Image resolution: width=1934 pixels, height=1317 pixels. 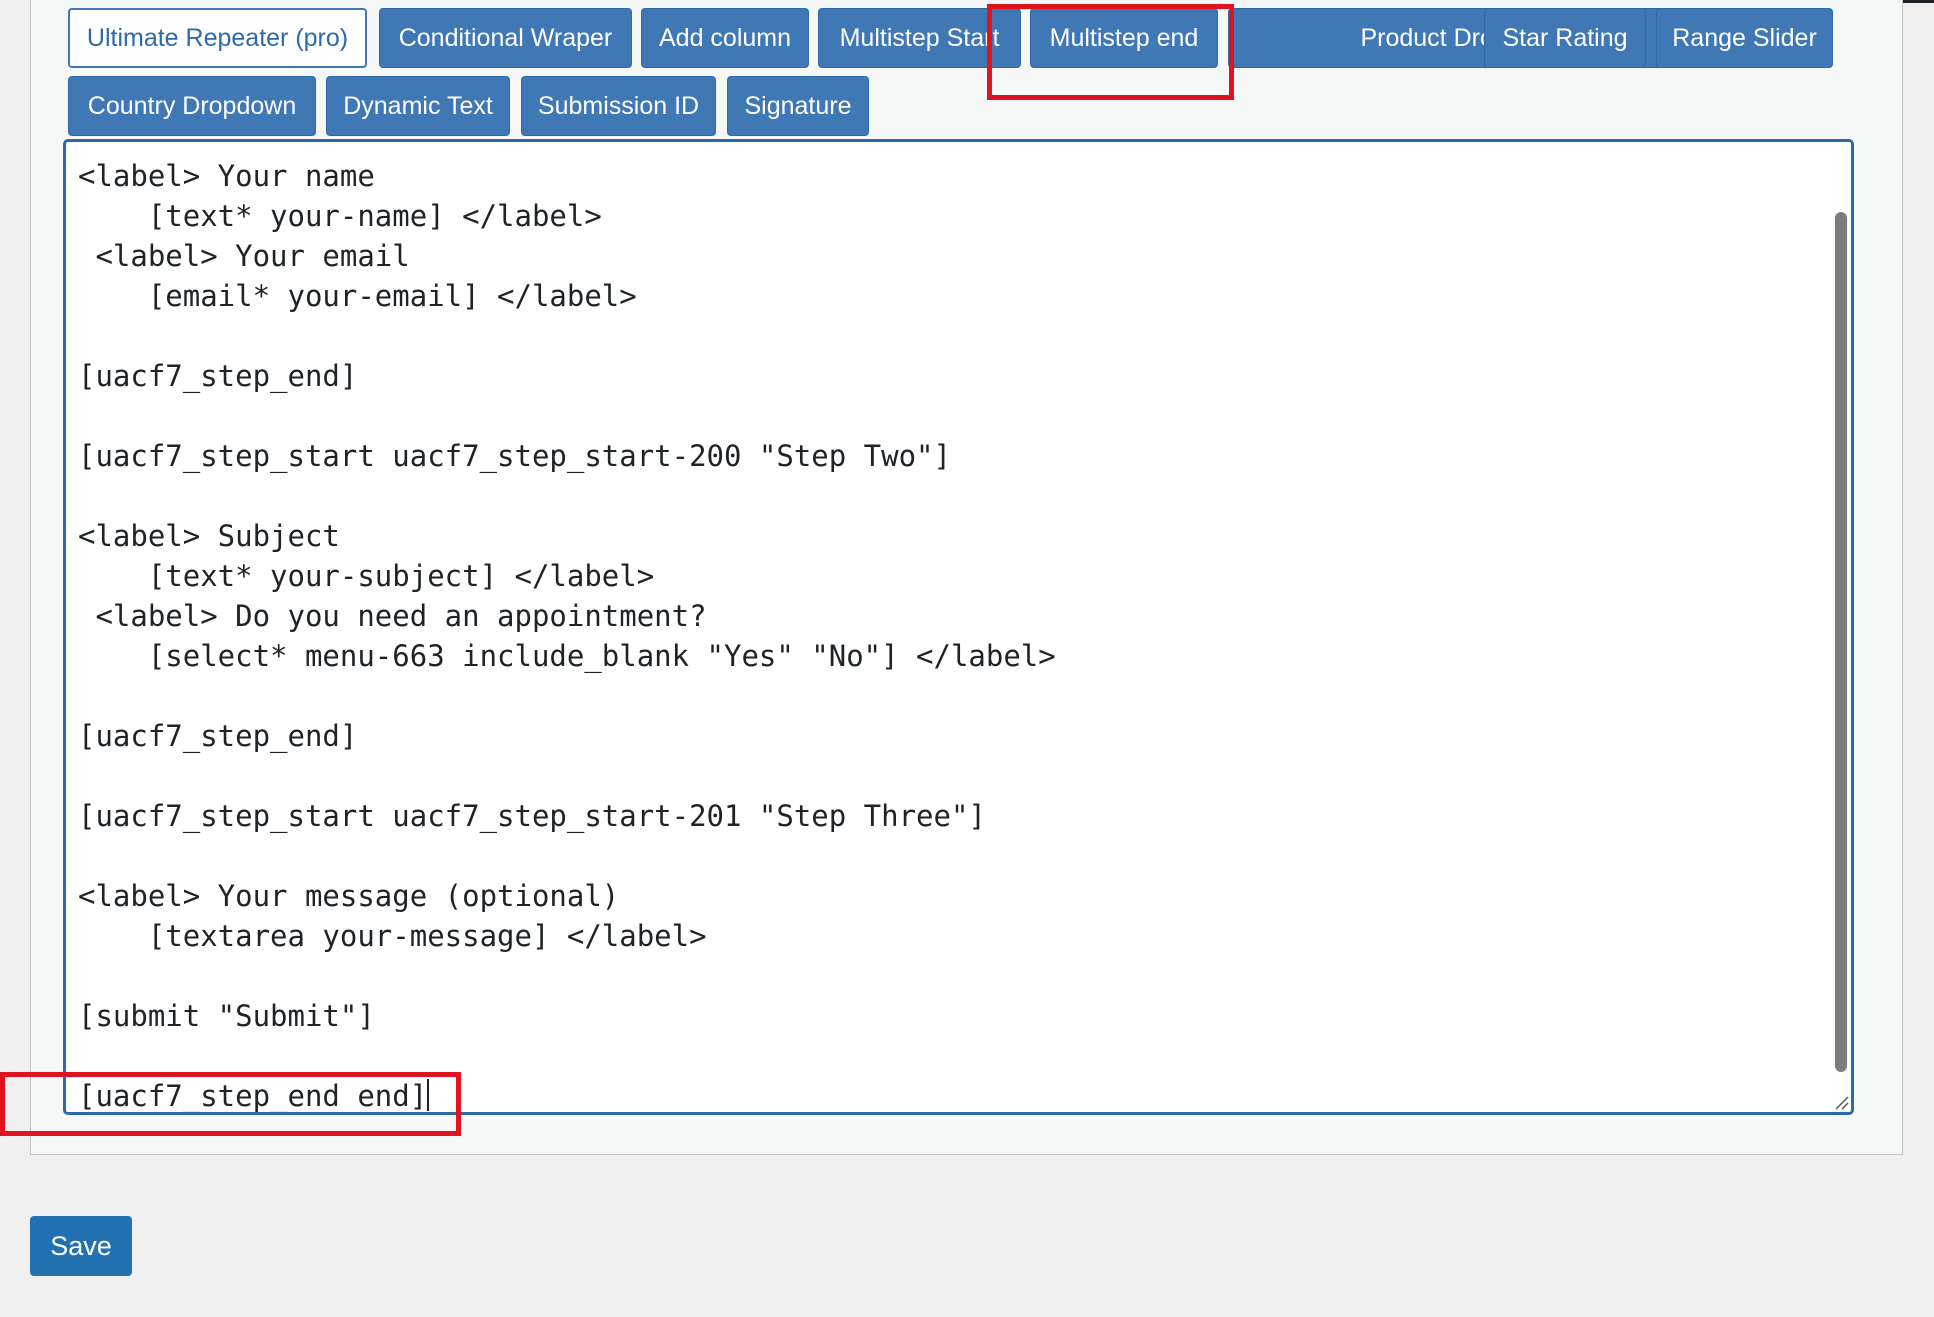 What do you see at coordinates (1744, 38) in the screenshot?
I see `range-slider-button: Range Slider` at bounding box center [1744, 38].